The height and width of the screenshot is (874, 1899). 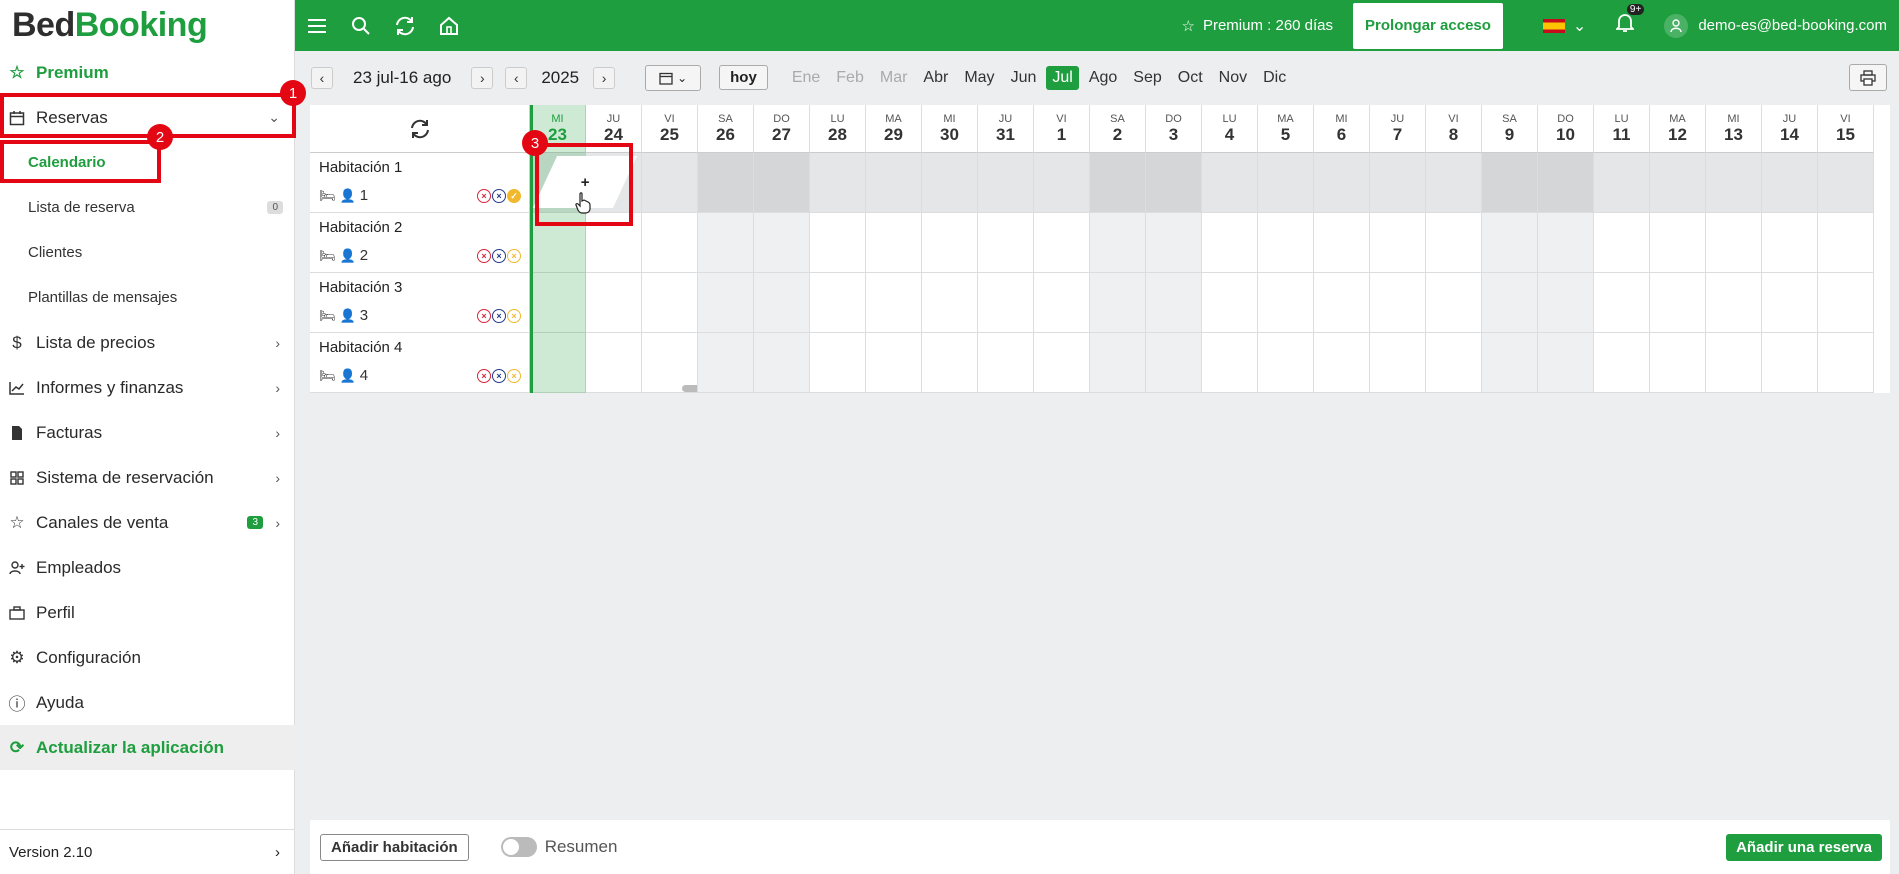 What do you see at coordinates (673, 77) in the screenshot?
I see `date-picker-button: ⌄` at bounding box center [673, 77].